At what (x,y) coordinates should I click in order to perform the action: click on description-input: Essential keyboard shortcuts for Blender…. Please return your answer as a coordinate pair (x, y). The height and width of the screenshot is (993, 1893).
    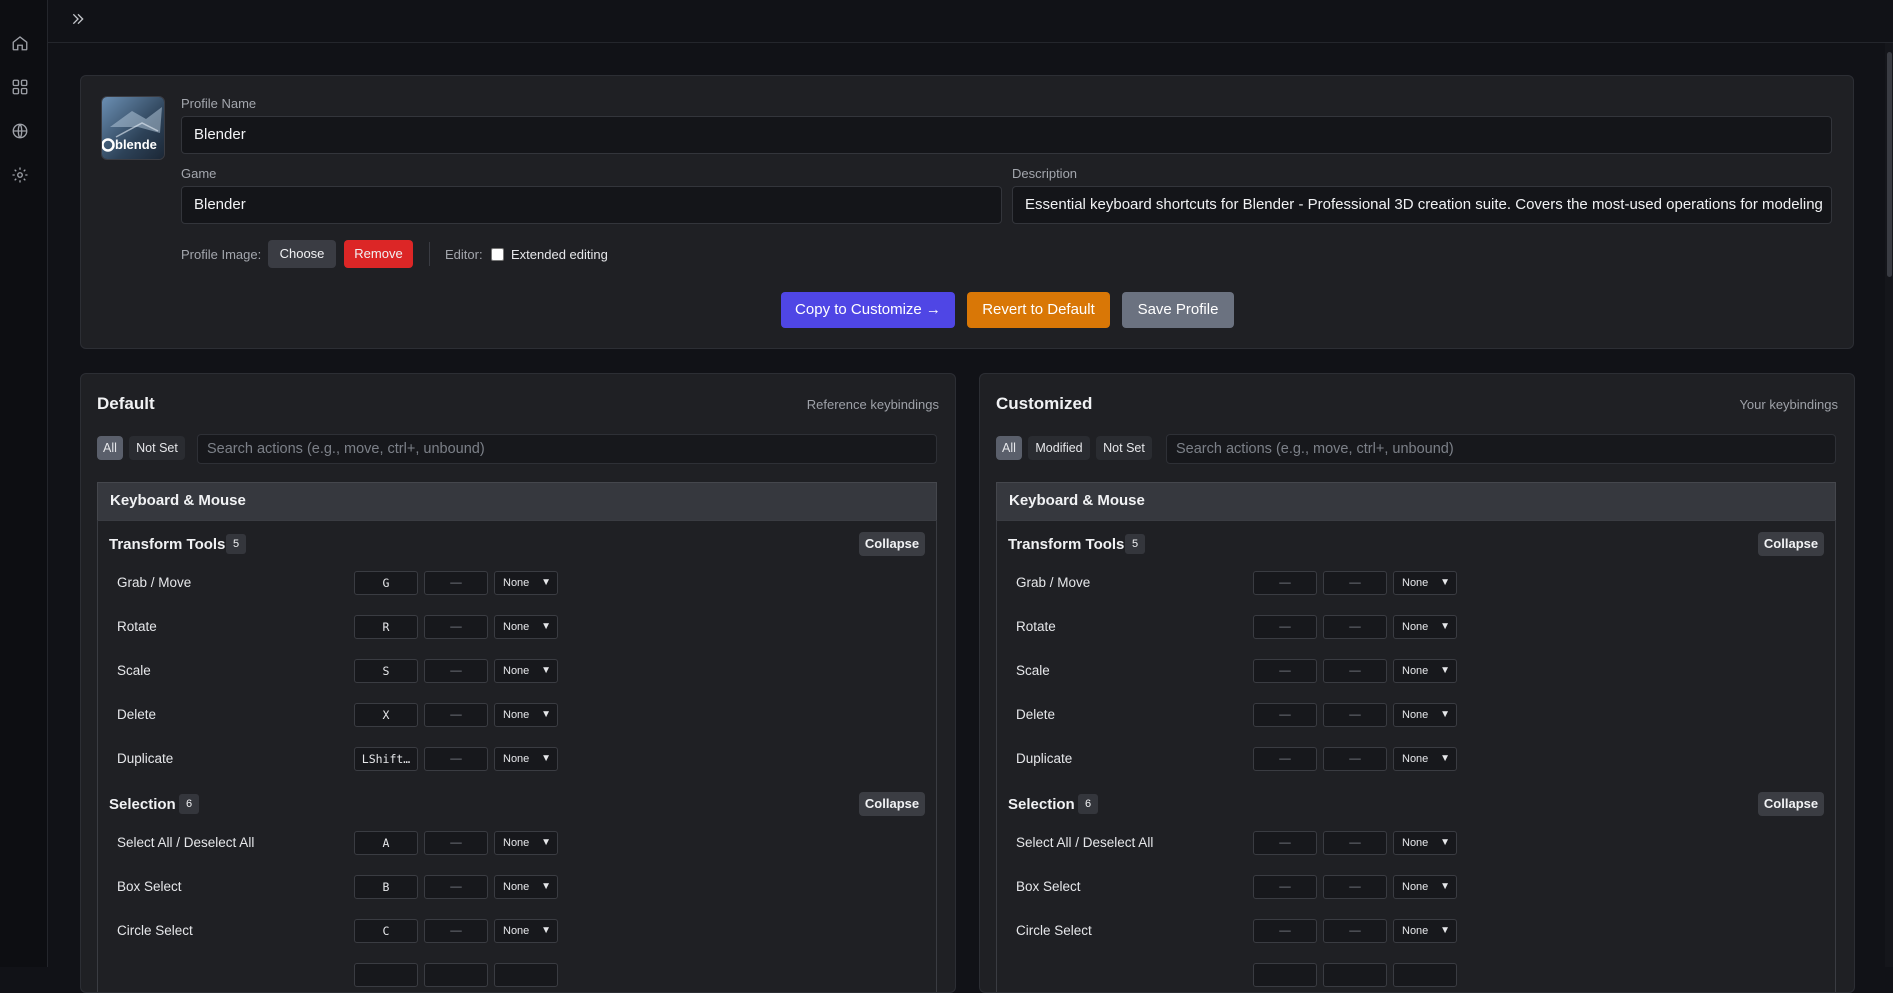
    Looking at the image, I should click on (1422, 205).